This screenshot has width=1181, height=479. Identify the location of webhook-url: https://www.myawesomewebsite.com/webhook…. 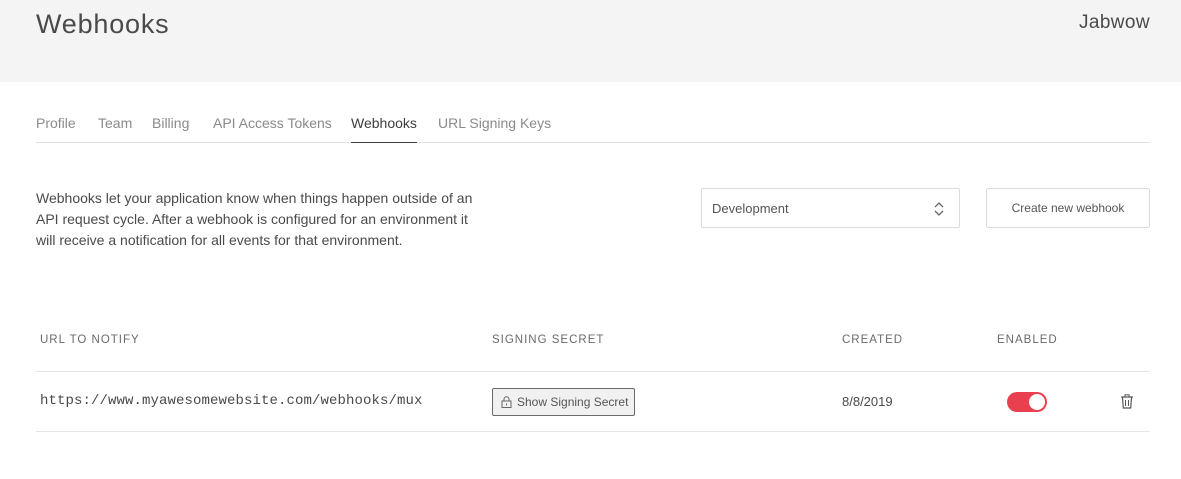
(231, 401).